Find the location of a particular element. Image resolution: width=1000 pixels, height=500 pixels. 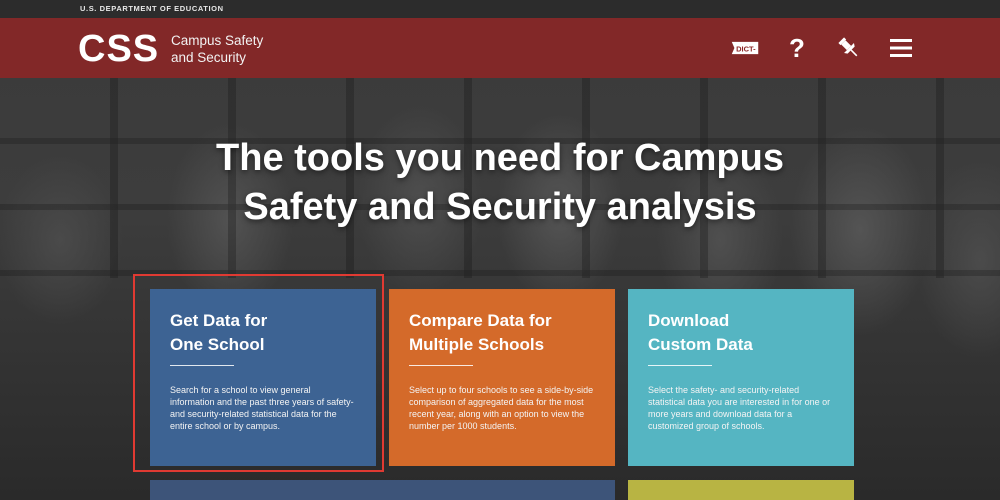

logo-subtitle: Campus Safety and Security is located at coordinates (217, 49).